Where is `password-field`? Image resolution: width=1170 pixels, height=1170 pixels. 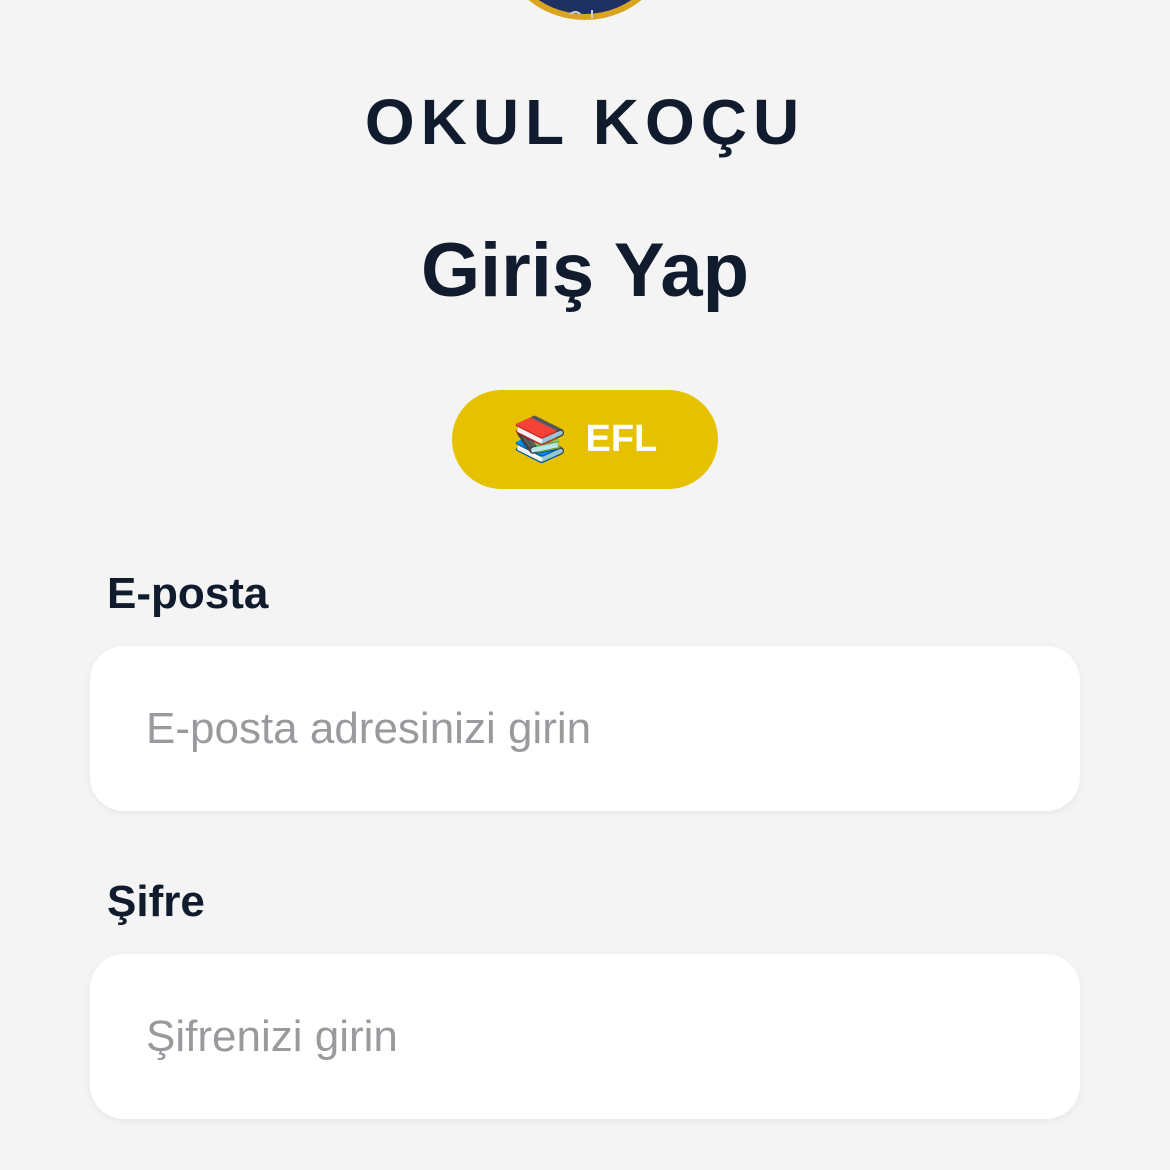
password-field is located at coordinates (585, 1036).